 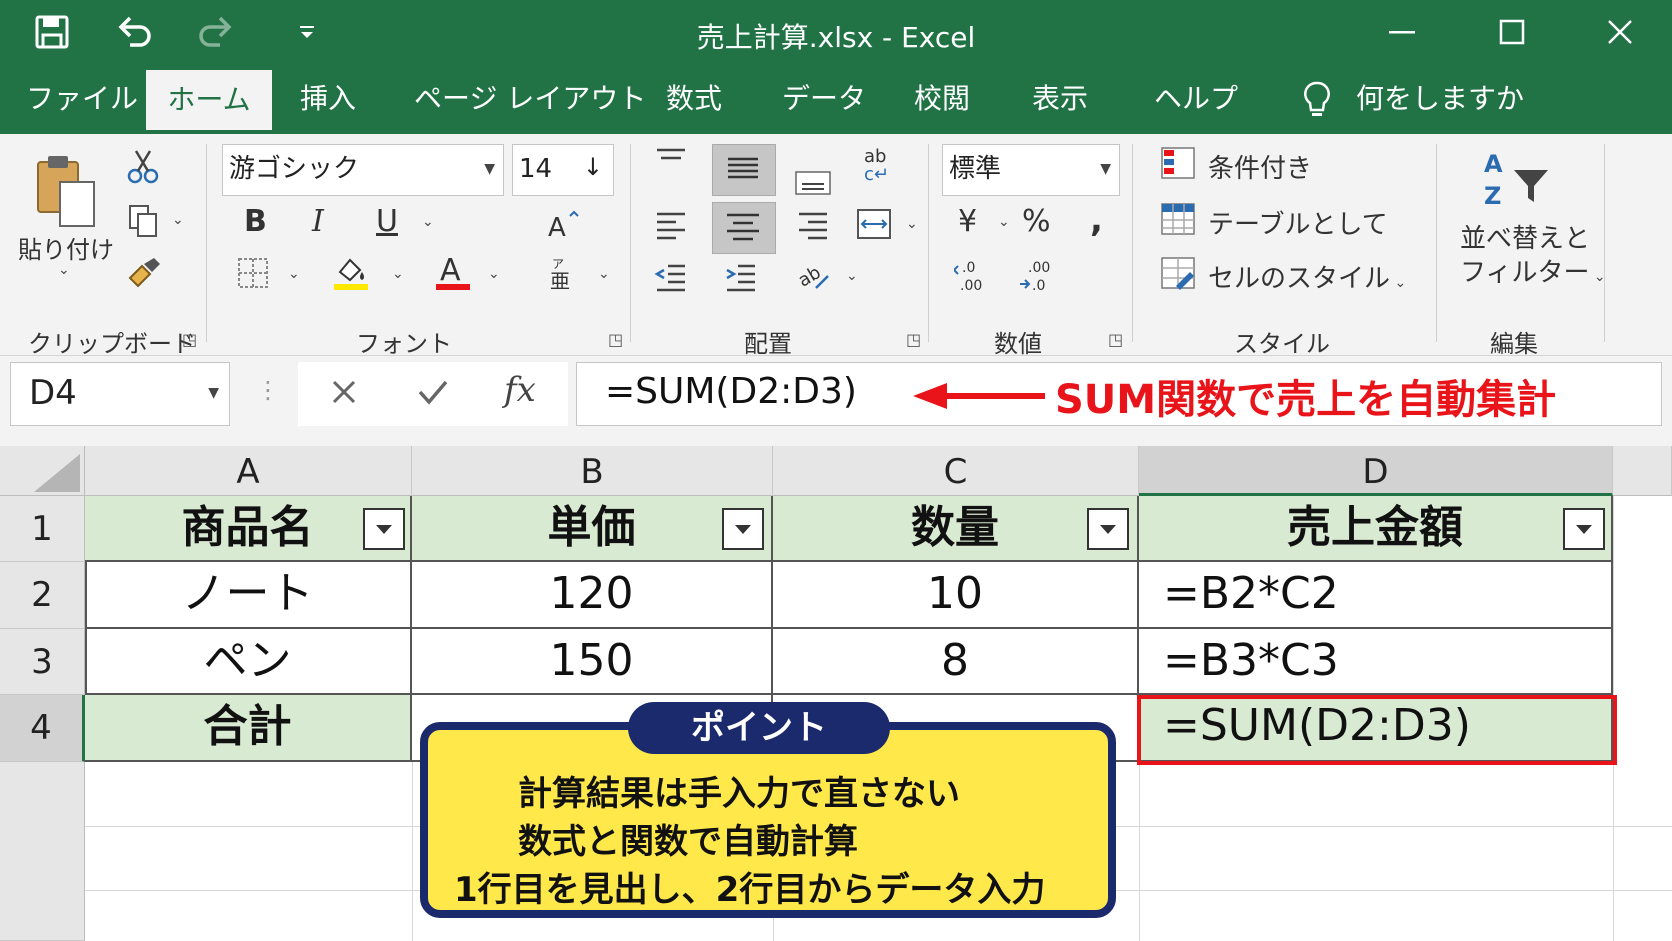 What do you see at coordinates (453, 274) in the screenshot?
I see `font-color-icon: A` at bounding box center [453, 274].